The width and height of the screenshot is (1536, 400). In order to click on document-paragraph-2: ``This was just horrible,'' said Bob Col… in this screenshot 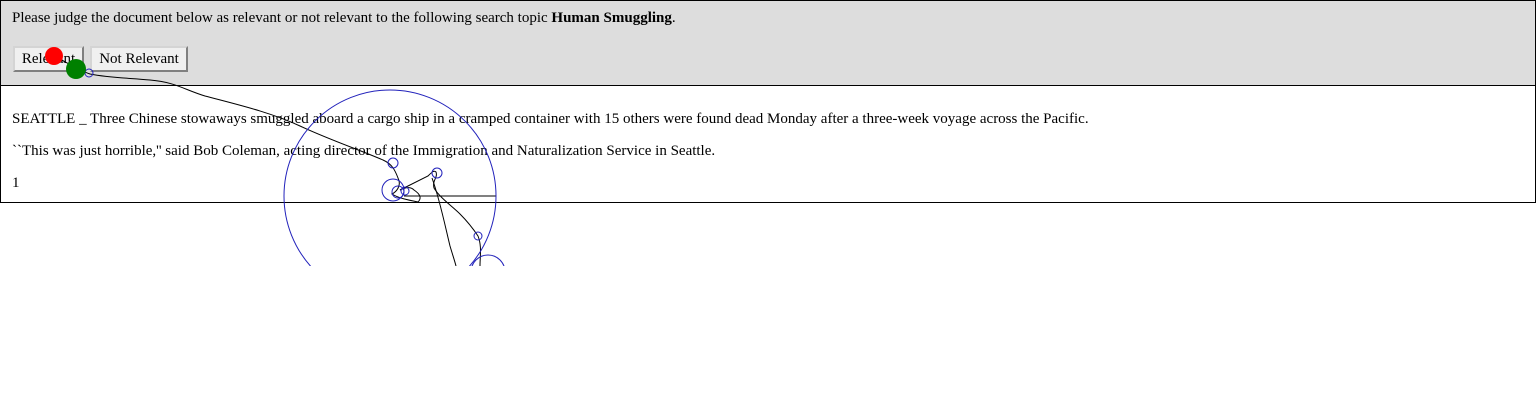, I will do `click(364, 151)`.